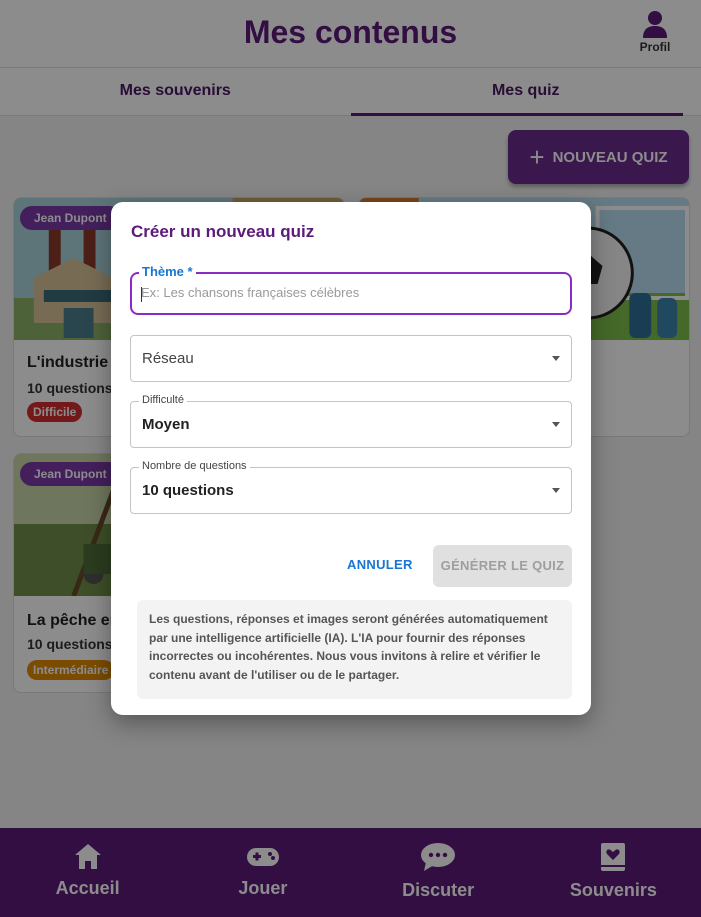 The width and height of the screenshot is (701, 917). What do you see at coordinates (188, 490) in the screenshot?
I see `question-count-value: 10 questions` at bounding box center [188, 490].